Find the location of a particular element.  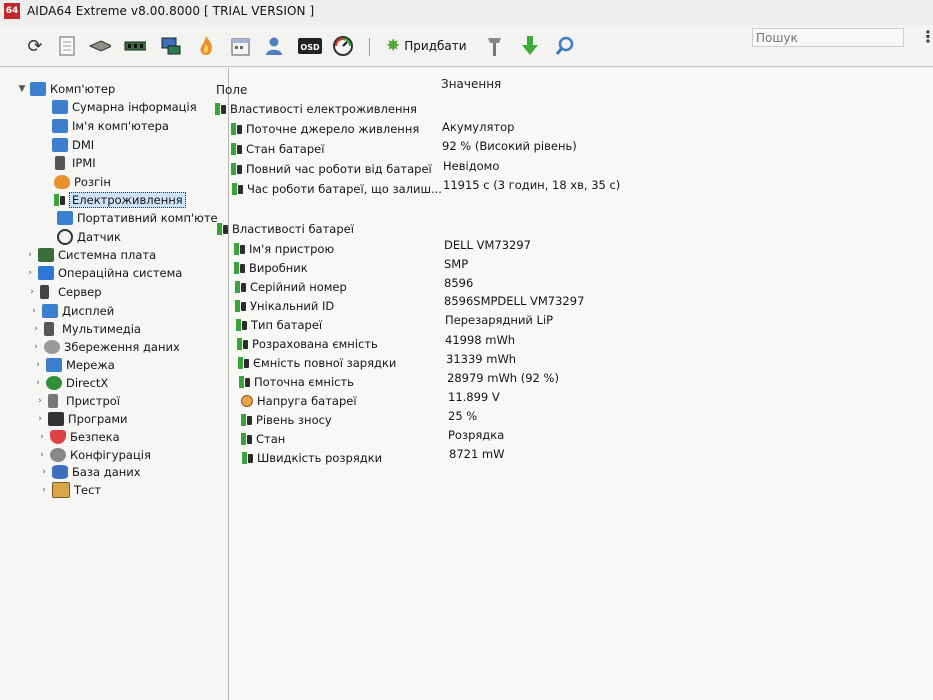

section-header: Властивості батареї is located at coordinates (285, 229).